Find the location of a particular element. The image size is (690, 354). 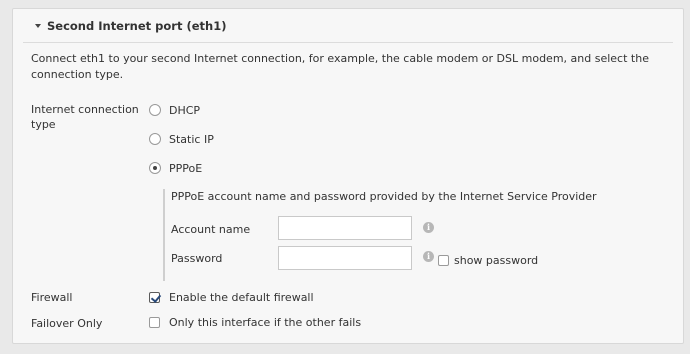

failover-label: Failover Only is located at coordinates (67, 323).